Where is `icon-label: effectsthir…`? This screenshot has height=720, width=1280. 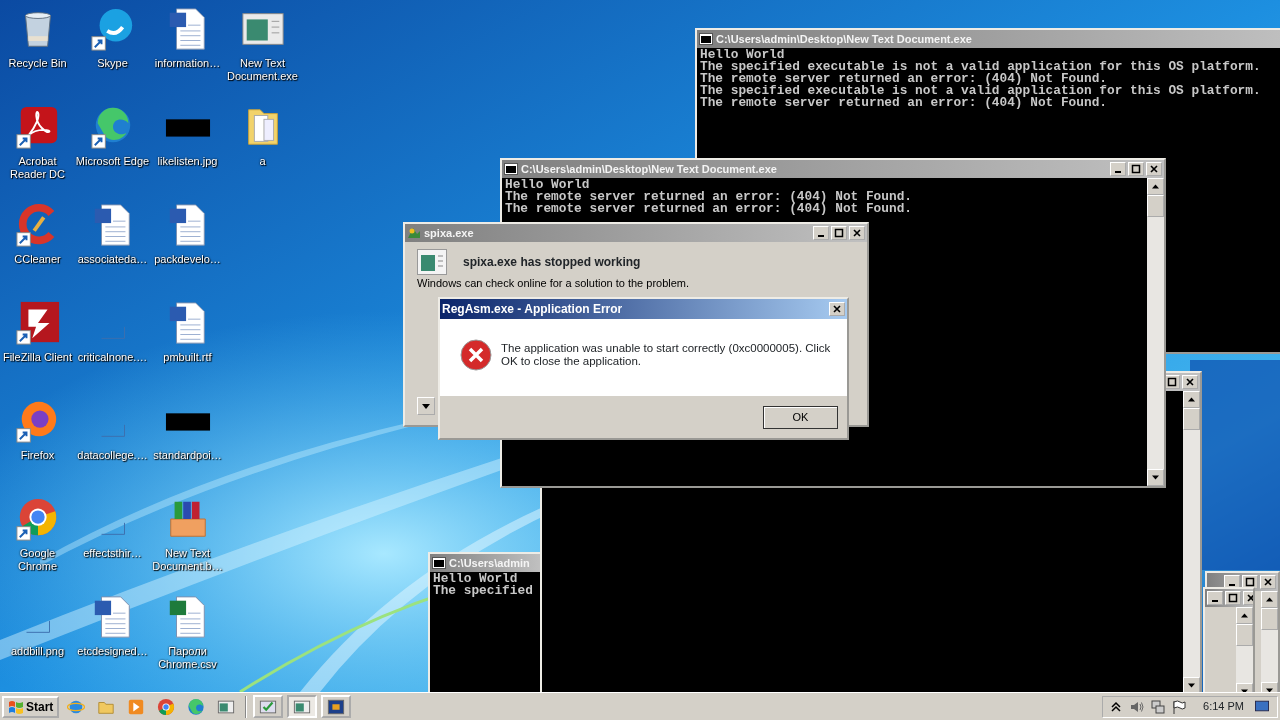 icon-label: effectsthir… is located at coordinates (112, 553).